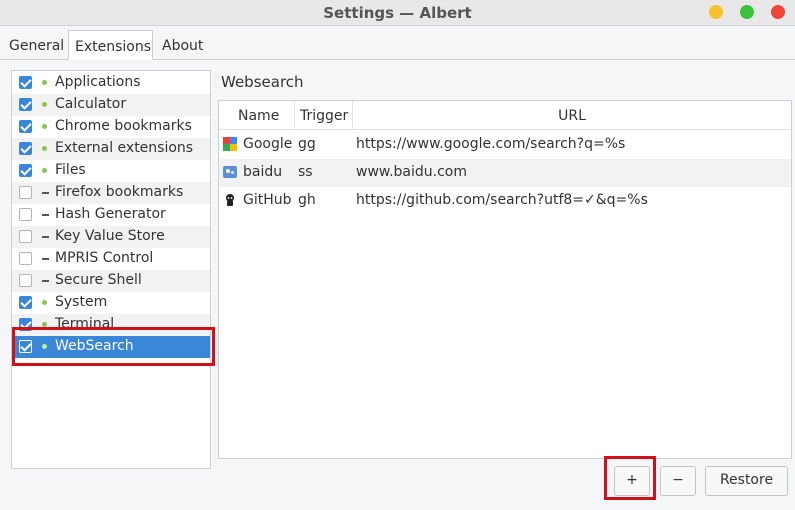 Image resolution: width=795 pixels, height=510 pixels. Describe the element at coordinates (111, 171) in the screenshot. I see `extension-item: Files` at that location.